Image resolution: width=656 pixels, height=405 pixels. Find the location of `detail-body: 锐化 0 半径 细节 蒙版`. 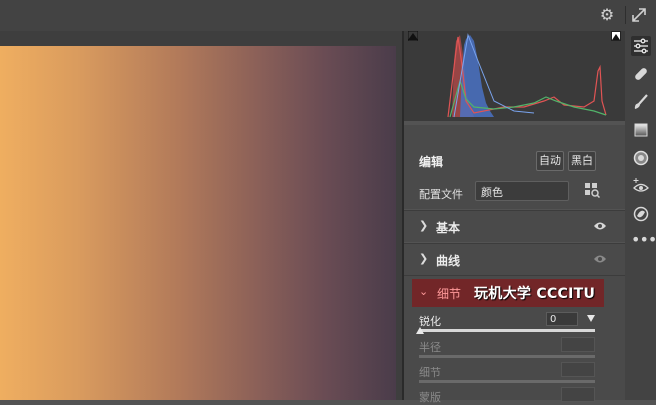

detail-body: 锐化 0 半径 细节 蒙版 is located at coordinates (514, 355).